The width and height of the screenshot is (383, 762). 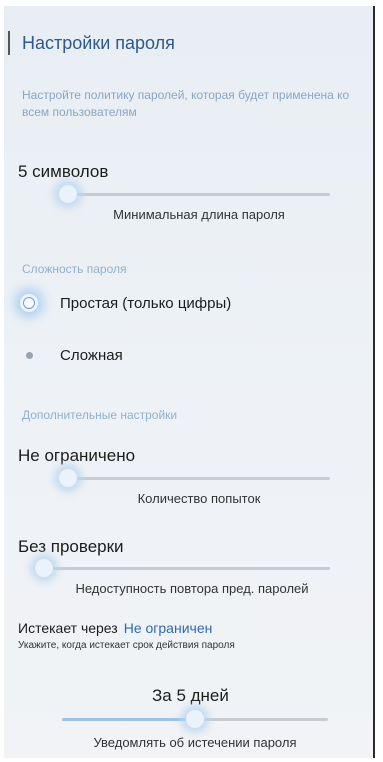 I want to click on expiration-link: Не ограничен, so click(x=168, y=628).